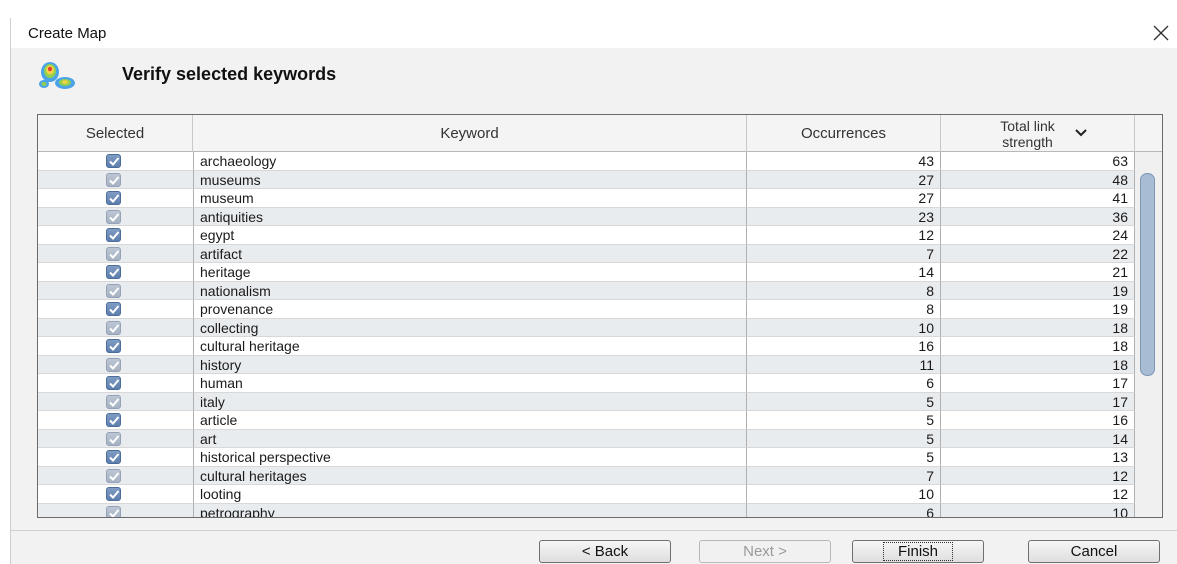  Describe the element at coordinates (470, 475) in the screenshot. I see `keyword-cell: cultural heritages` at that location.